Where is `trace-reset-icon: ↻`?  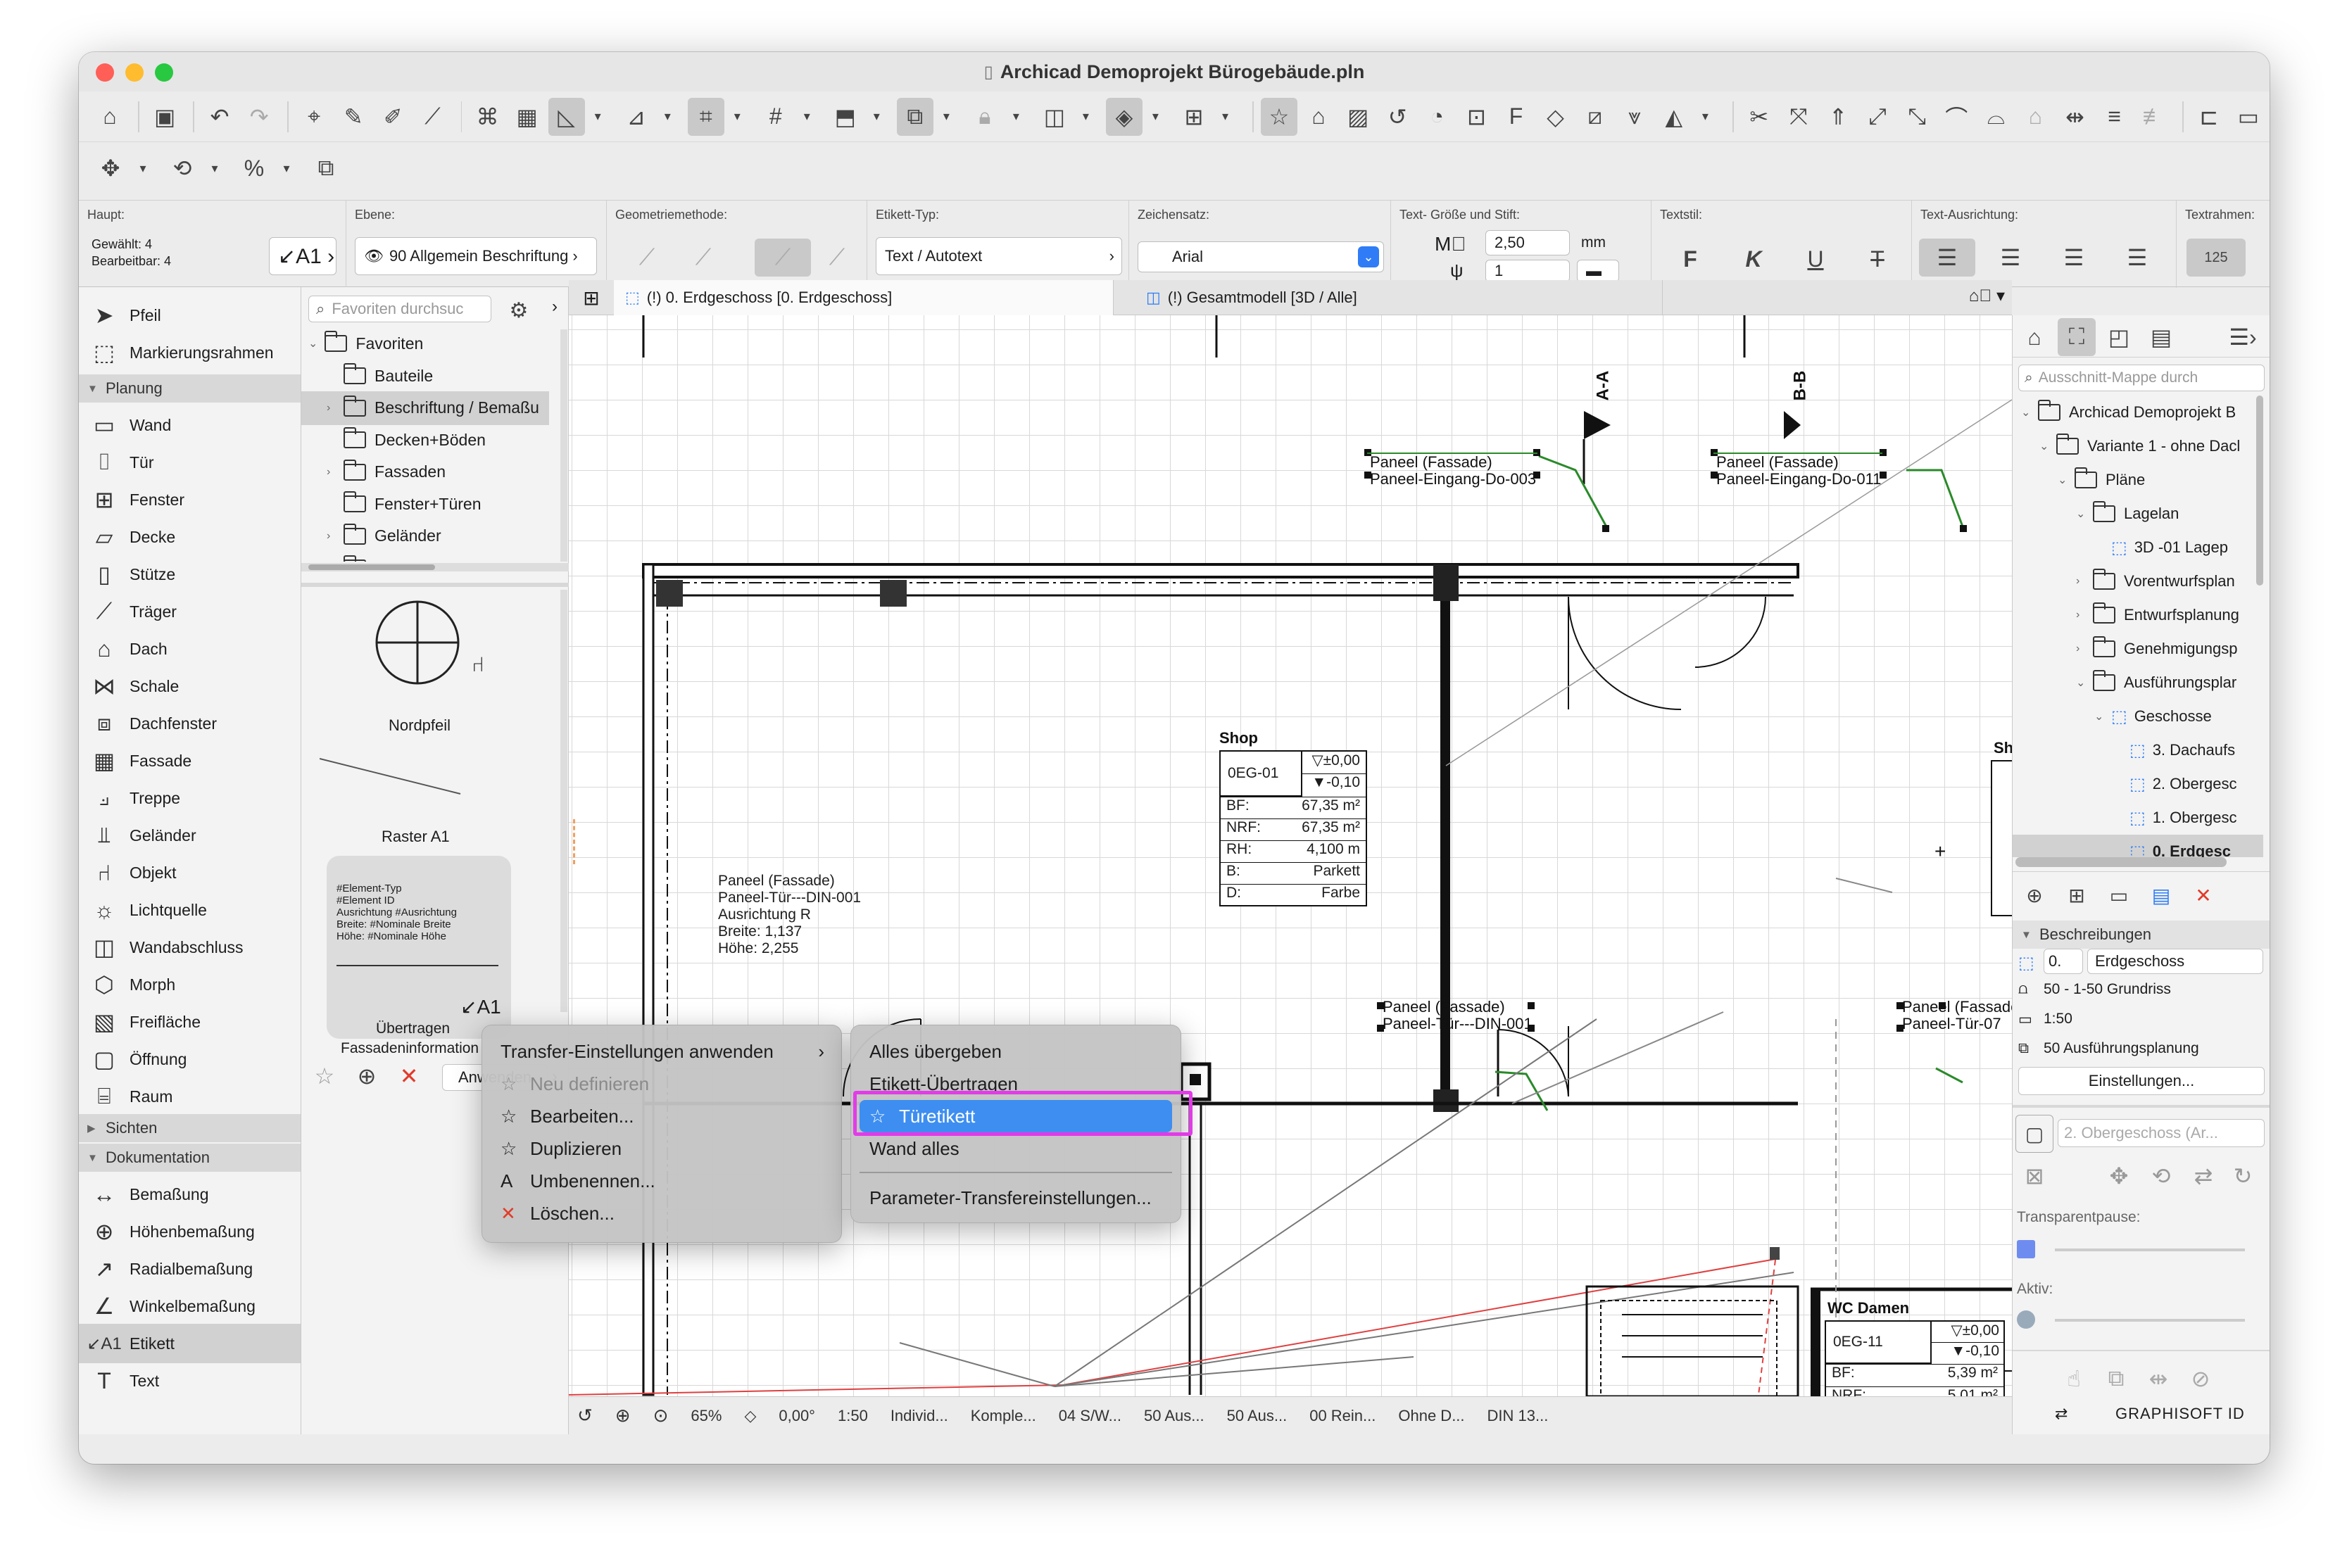
trace-reset-icon: ↻ is located at coordinates (2243, 1176).